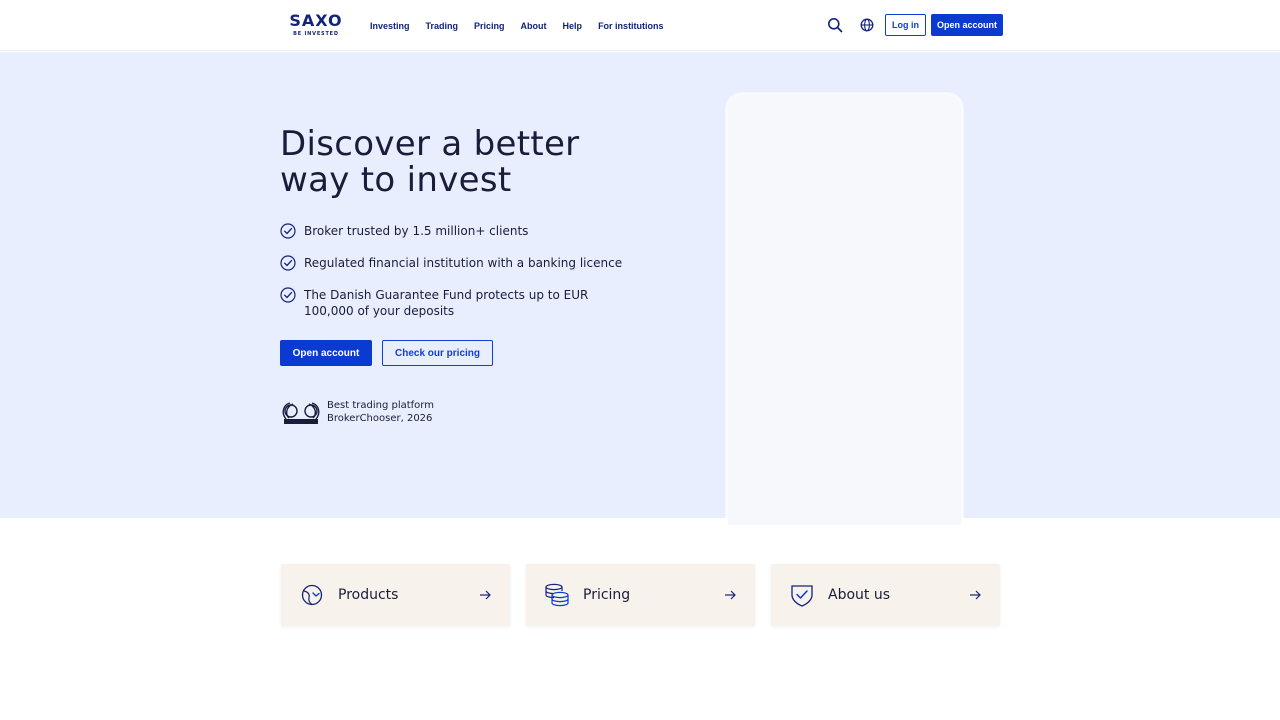  What do you see at coordinates (631, 26) in the screenshot?
I see `nav-for-institutions: For institutions` at bounding box center [631, 26].